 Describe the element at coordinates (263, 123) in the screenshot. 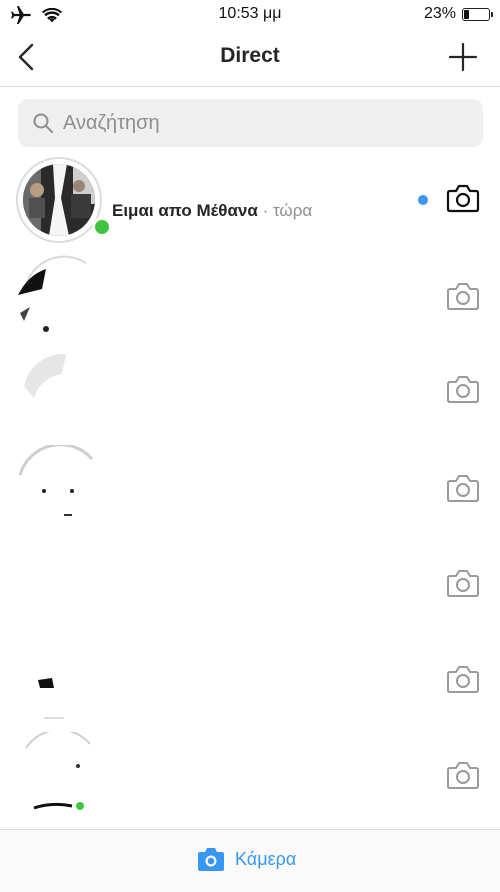

I see `search-input` at that location.